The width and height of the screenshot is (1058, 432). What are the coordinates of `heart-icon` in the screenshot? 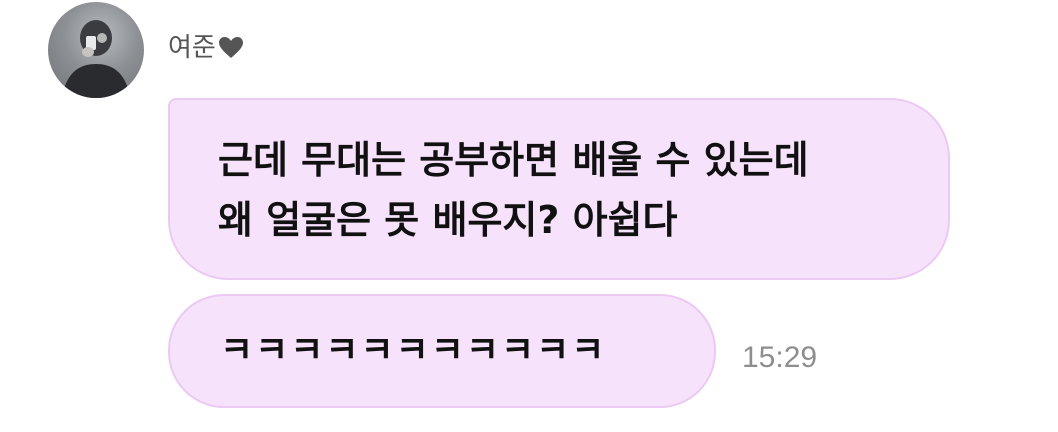 It's located at (230, 47).